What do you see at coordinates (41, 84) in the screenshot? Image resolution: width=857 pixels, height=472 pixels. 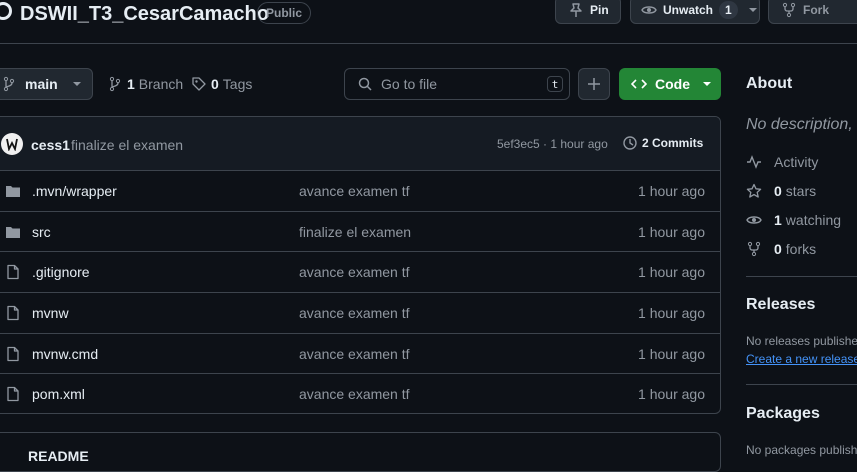 I see `branch-name: main` at bounding box center [41, 84].